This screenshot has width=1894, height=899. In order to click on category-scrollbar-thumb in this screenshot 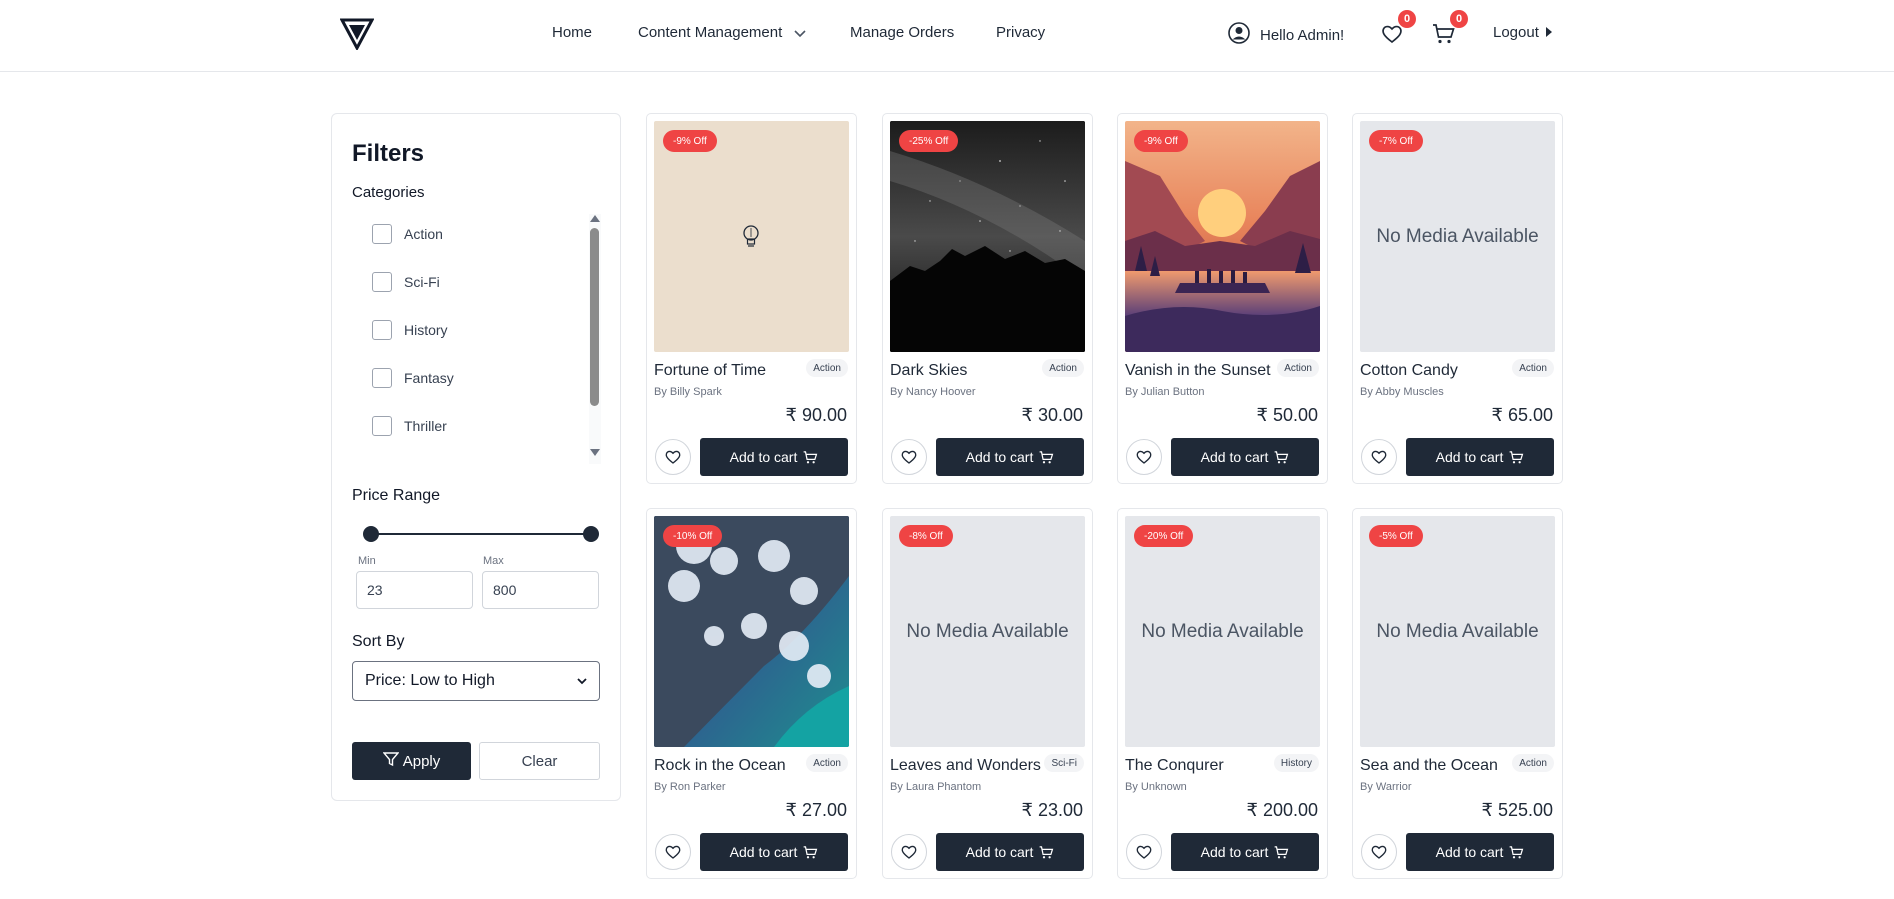, I will do `click(594, 317)`.